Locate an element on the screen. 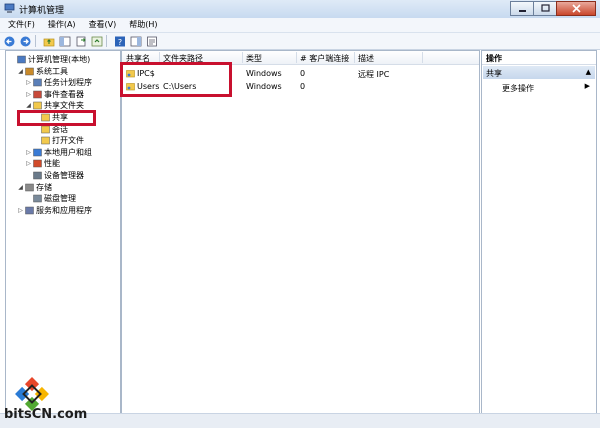 Image resolution: width=600 pixels, height=428 pixels. open-files-icon is located at coordinates (45, 140).